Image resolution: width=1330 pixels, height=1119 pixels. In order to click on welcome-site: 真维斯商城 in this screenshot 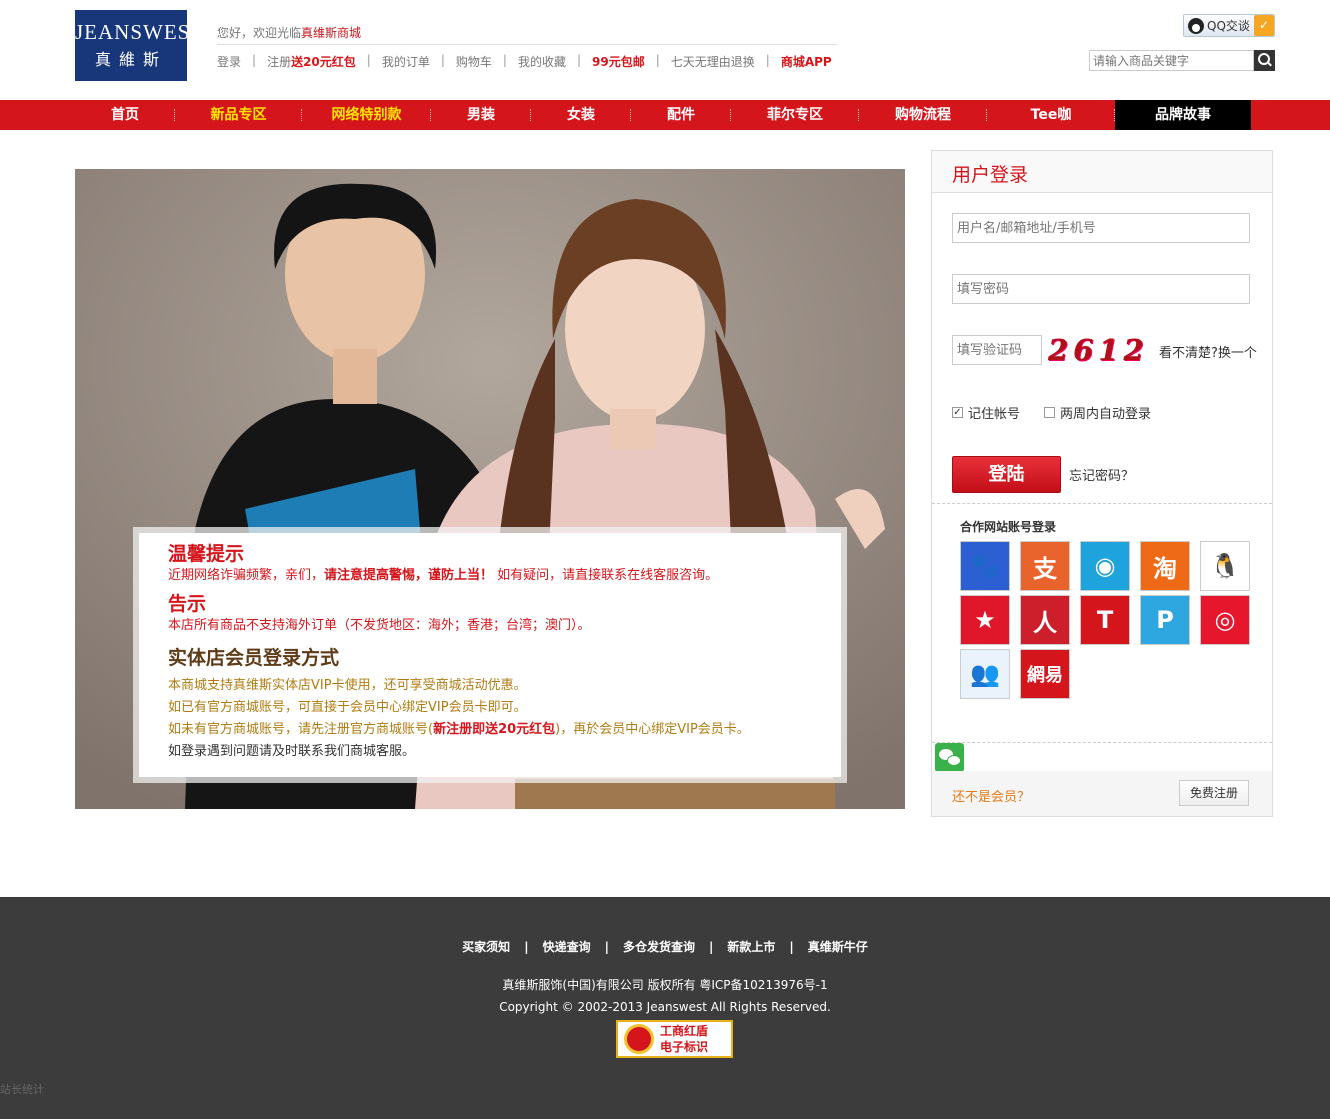, I will do `click(331, 33)`.